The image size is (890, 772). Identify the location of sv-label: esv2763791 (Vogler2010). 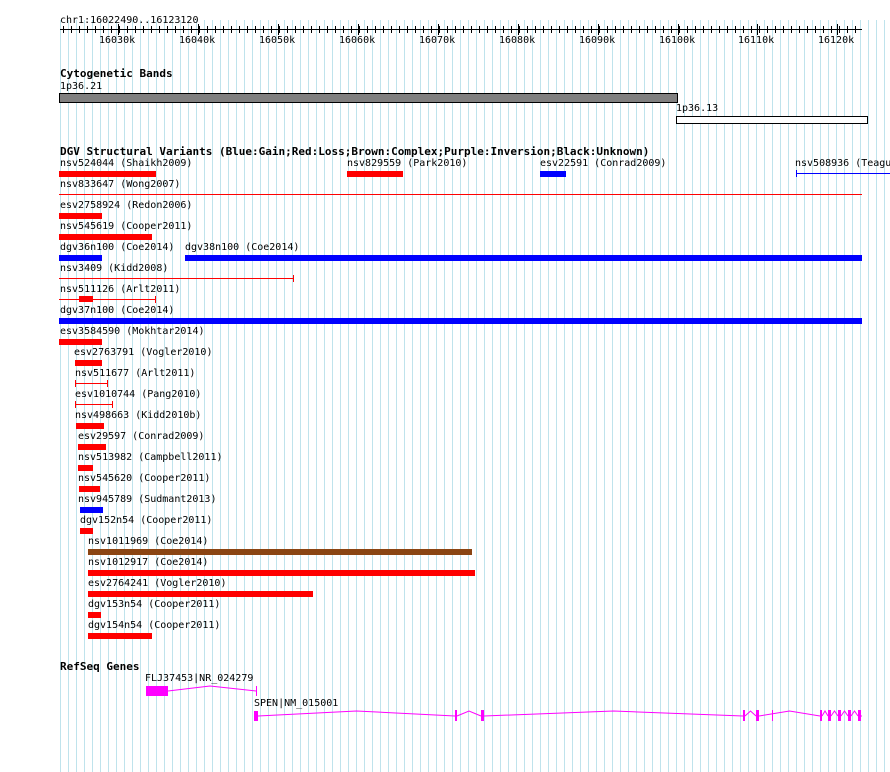
(143, 352).